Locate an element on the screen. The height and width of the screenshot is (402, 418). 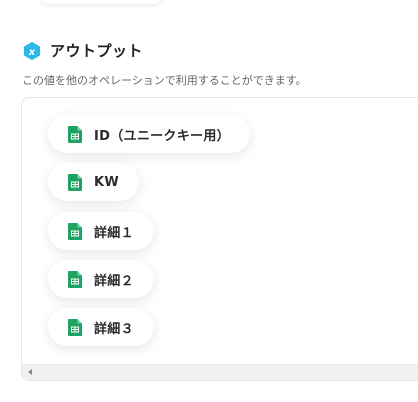
output-item-detail-2: 詳細２ is located at coordinates (101, 279).